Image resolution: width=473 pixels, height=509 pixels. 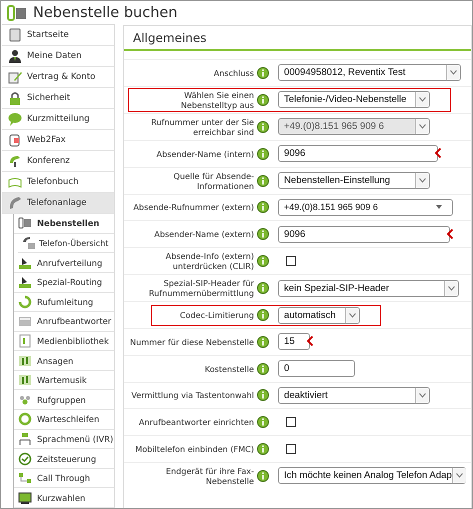 I want to click on field-label: Absender-Name (intern), so click(x=205, y=153).